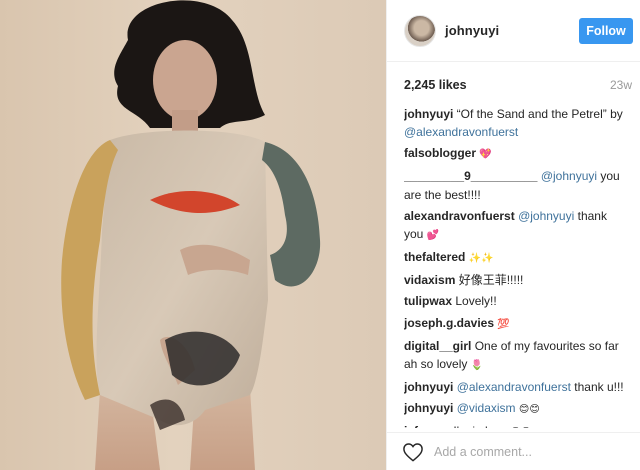  I want to click on comment: johnyuyi @alexandravonfuerst thank u!!!, so click(515, 387).